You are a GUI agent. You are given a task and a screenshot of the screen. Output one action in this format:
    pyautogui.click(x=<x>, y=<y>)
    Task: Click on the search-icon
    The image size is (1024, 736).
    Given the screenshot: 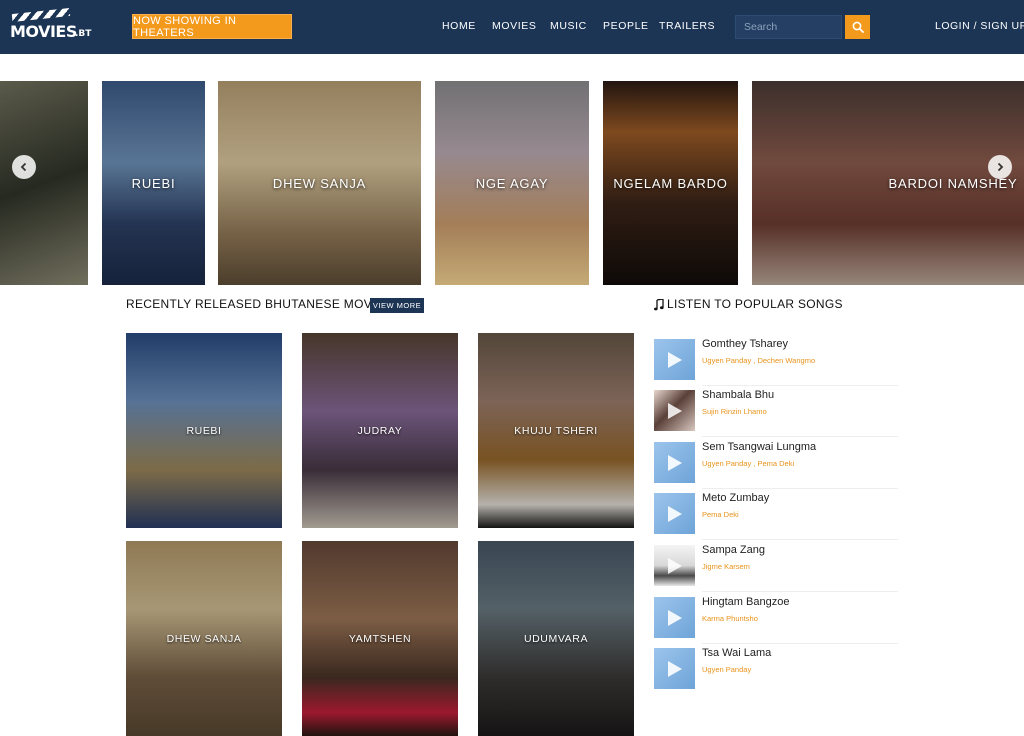 What is the action you would take?
    pyautogui.click(x=858, y=27)
    